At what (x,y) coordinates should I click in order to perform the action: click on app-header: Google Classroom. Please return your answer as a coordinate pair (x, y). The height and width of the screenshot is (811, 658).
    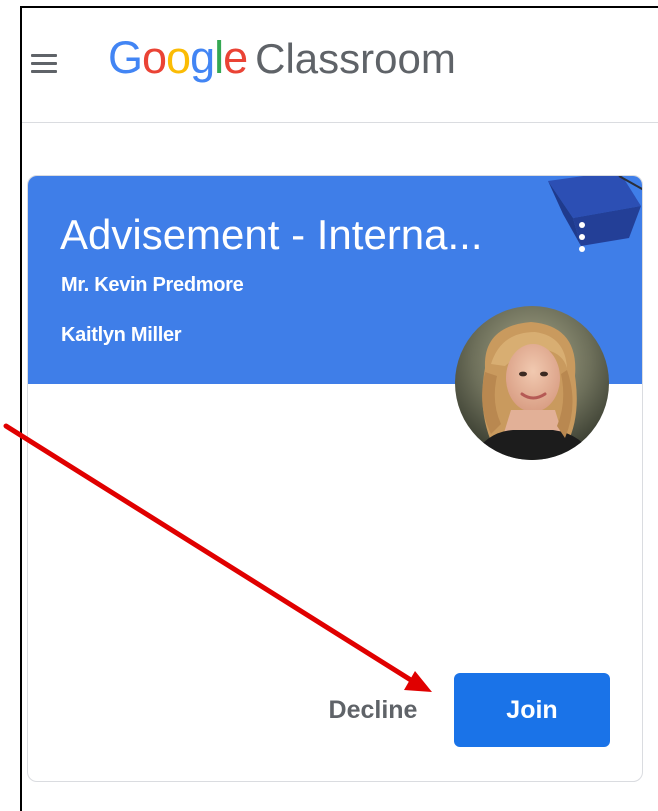
    Looking at the image, I should click on (340, 65).